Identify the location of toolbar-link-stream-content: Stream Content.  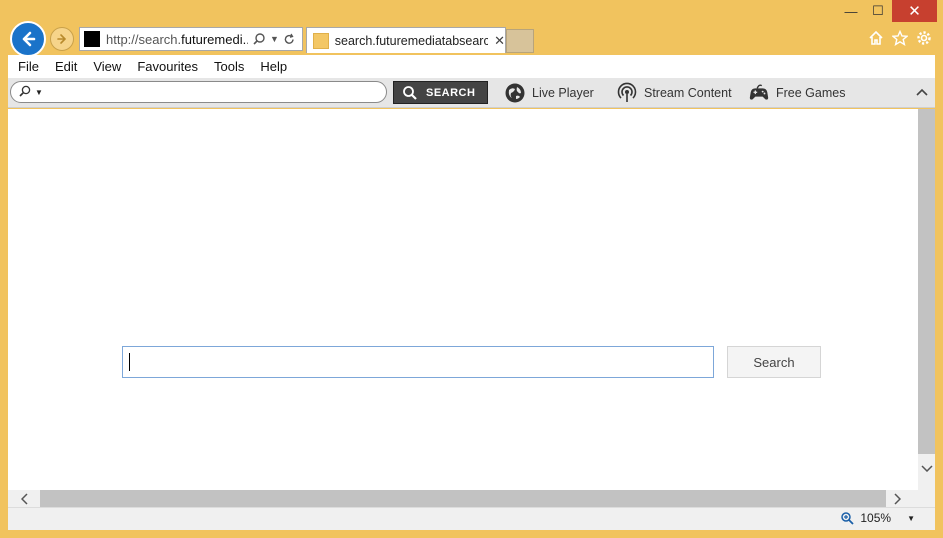
(674, 93).